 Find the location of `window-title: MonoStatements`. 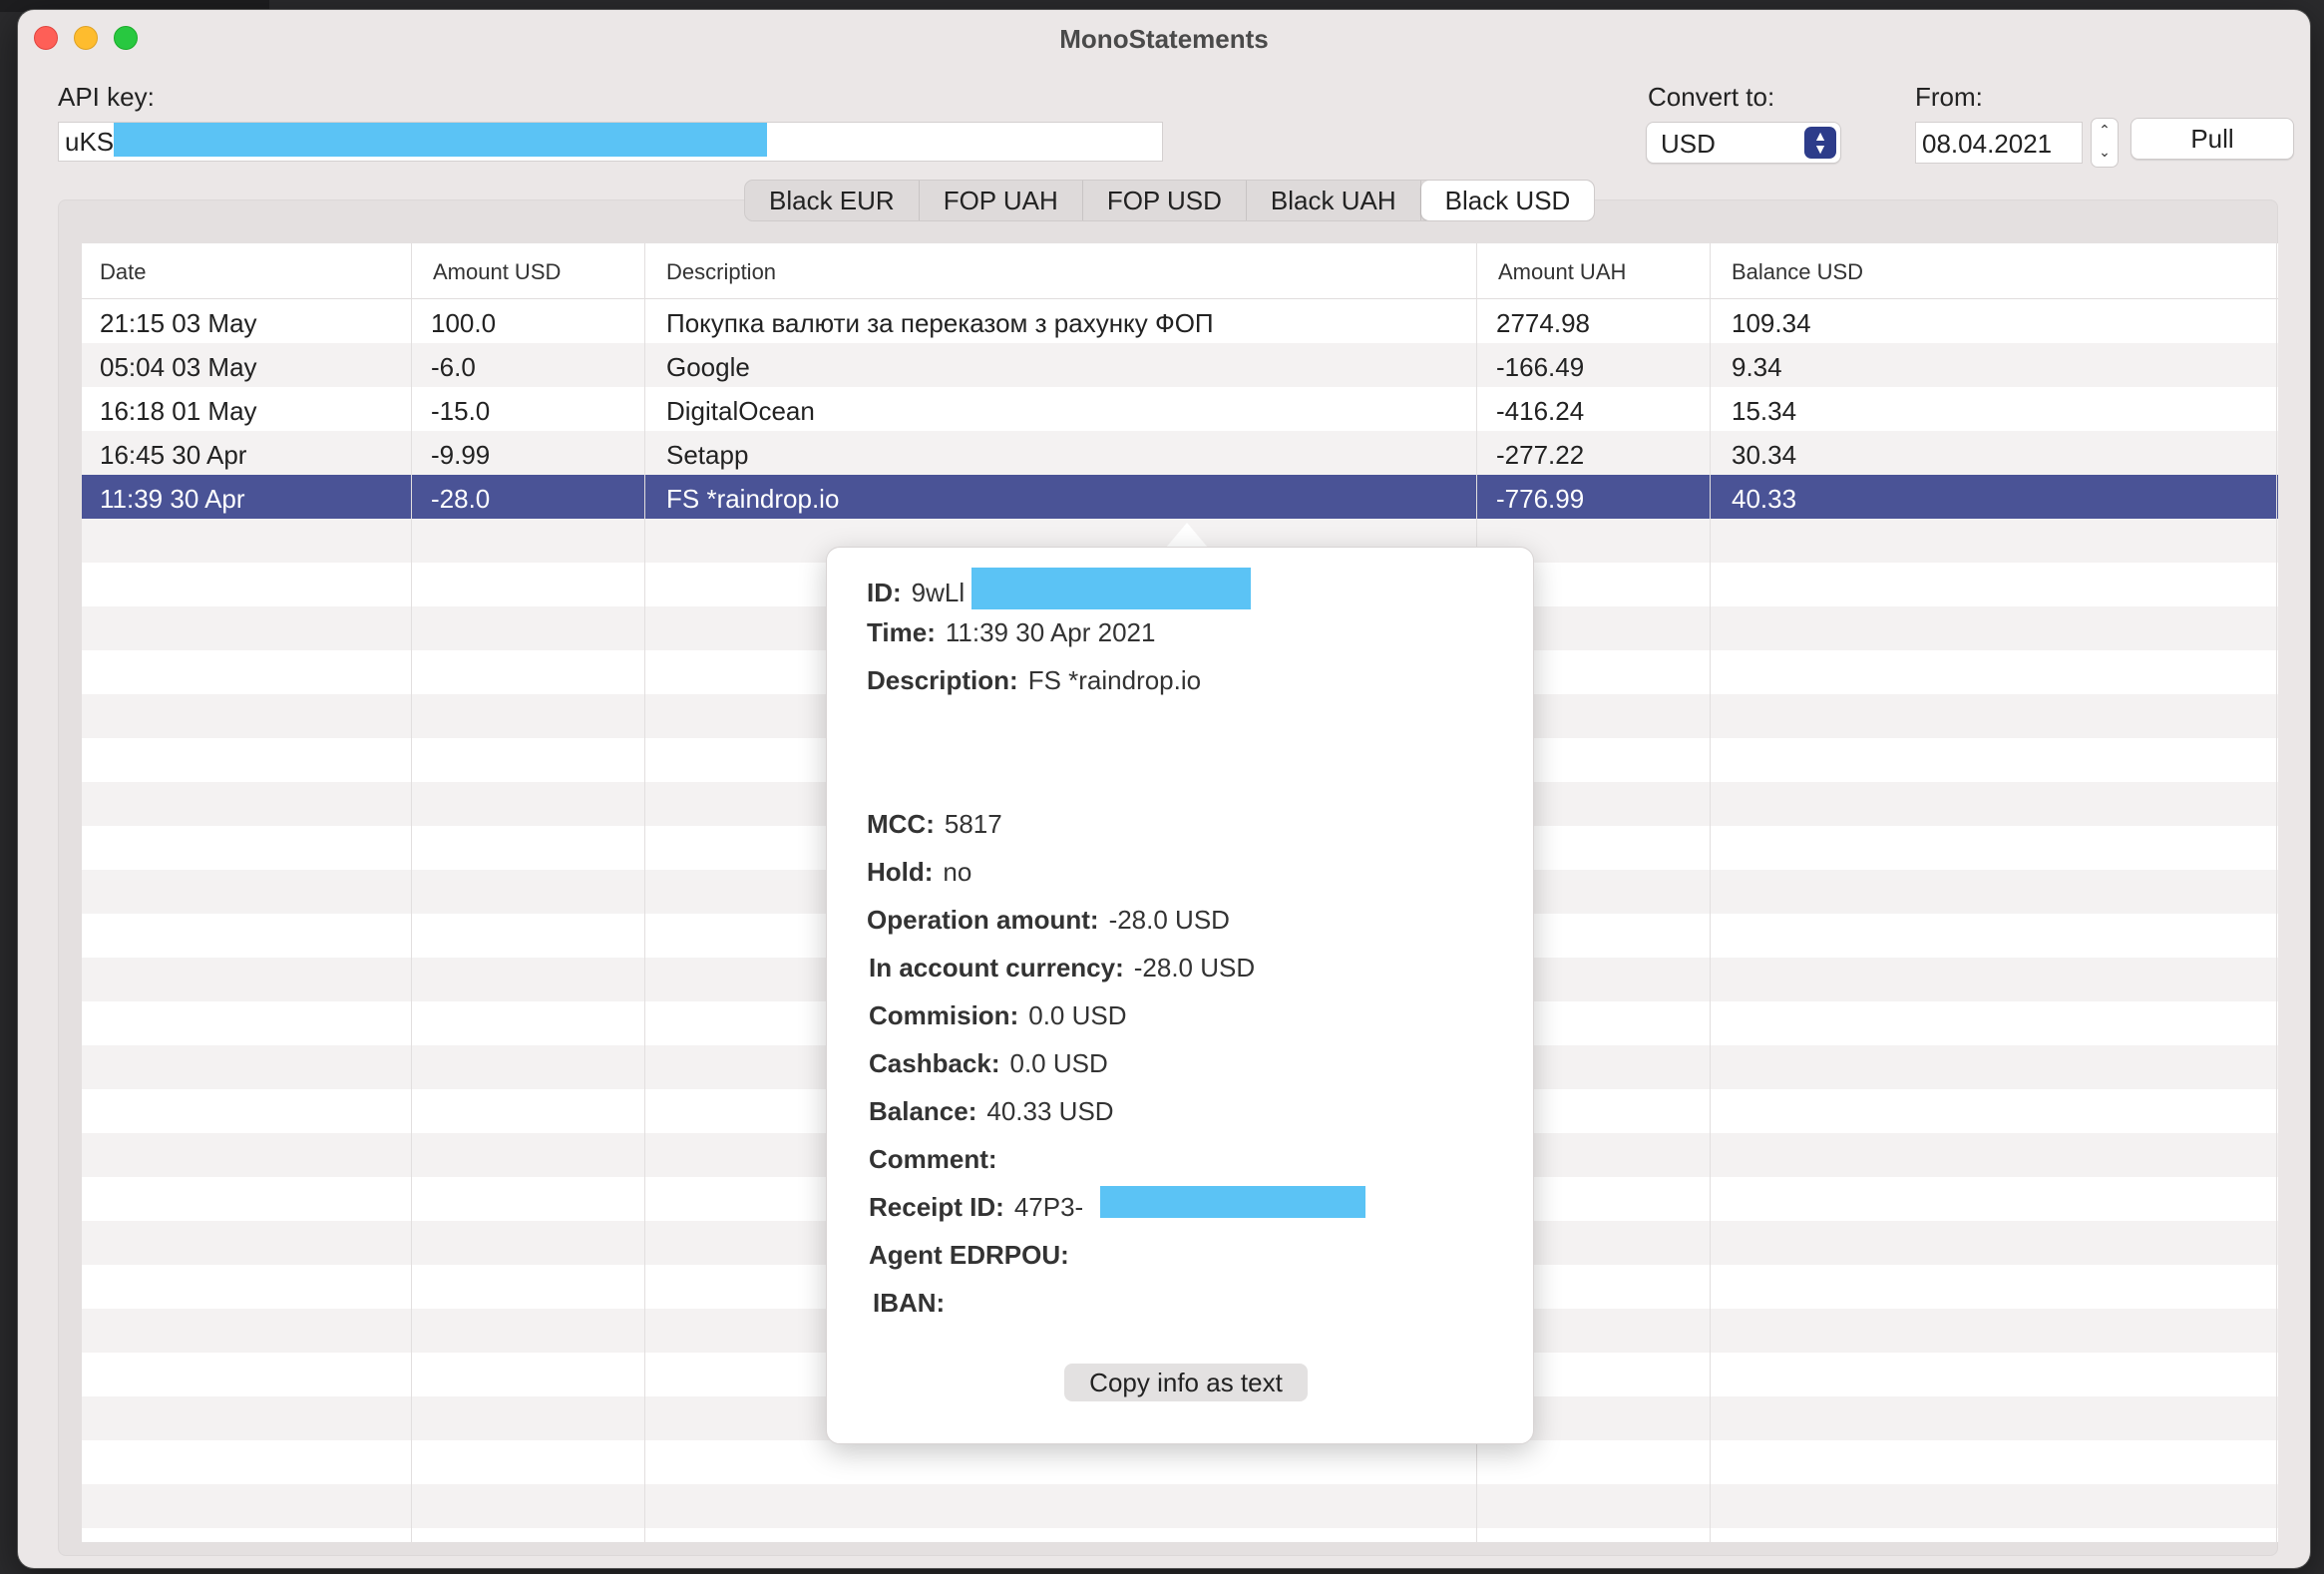

window-title: MonoStatements is located at coordinates (1164, 39).